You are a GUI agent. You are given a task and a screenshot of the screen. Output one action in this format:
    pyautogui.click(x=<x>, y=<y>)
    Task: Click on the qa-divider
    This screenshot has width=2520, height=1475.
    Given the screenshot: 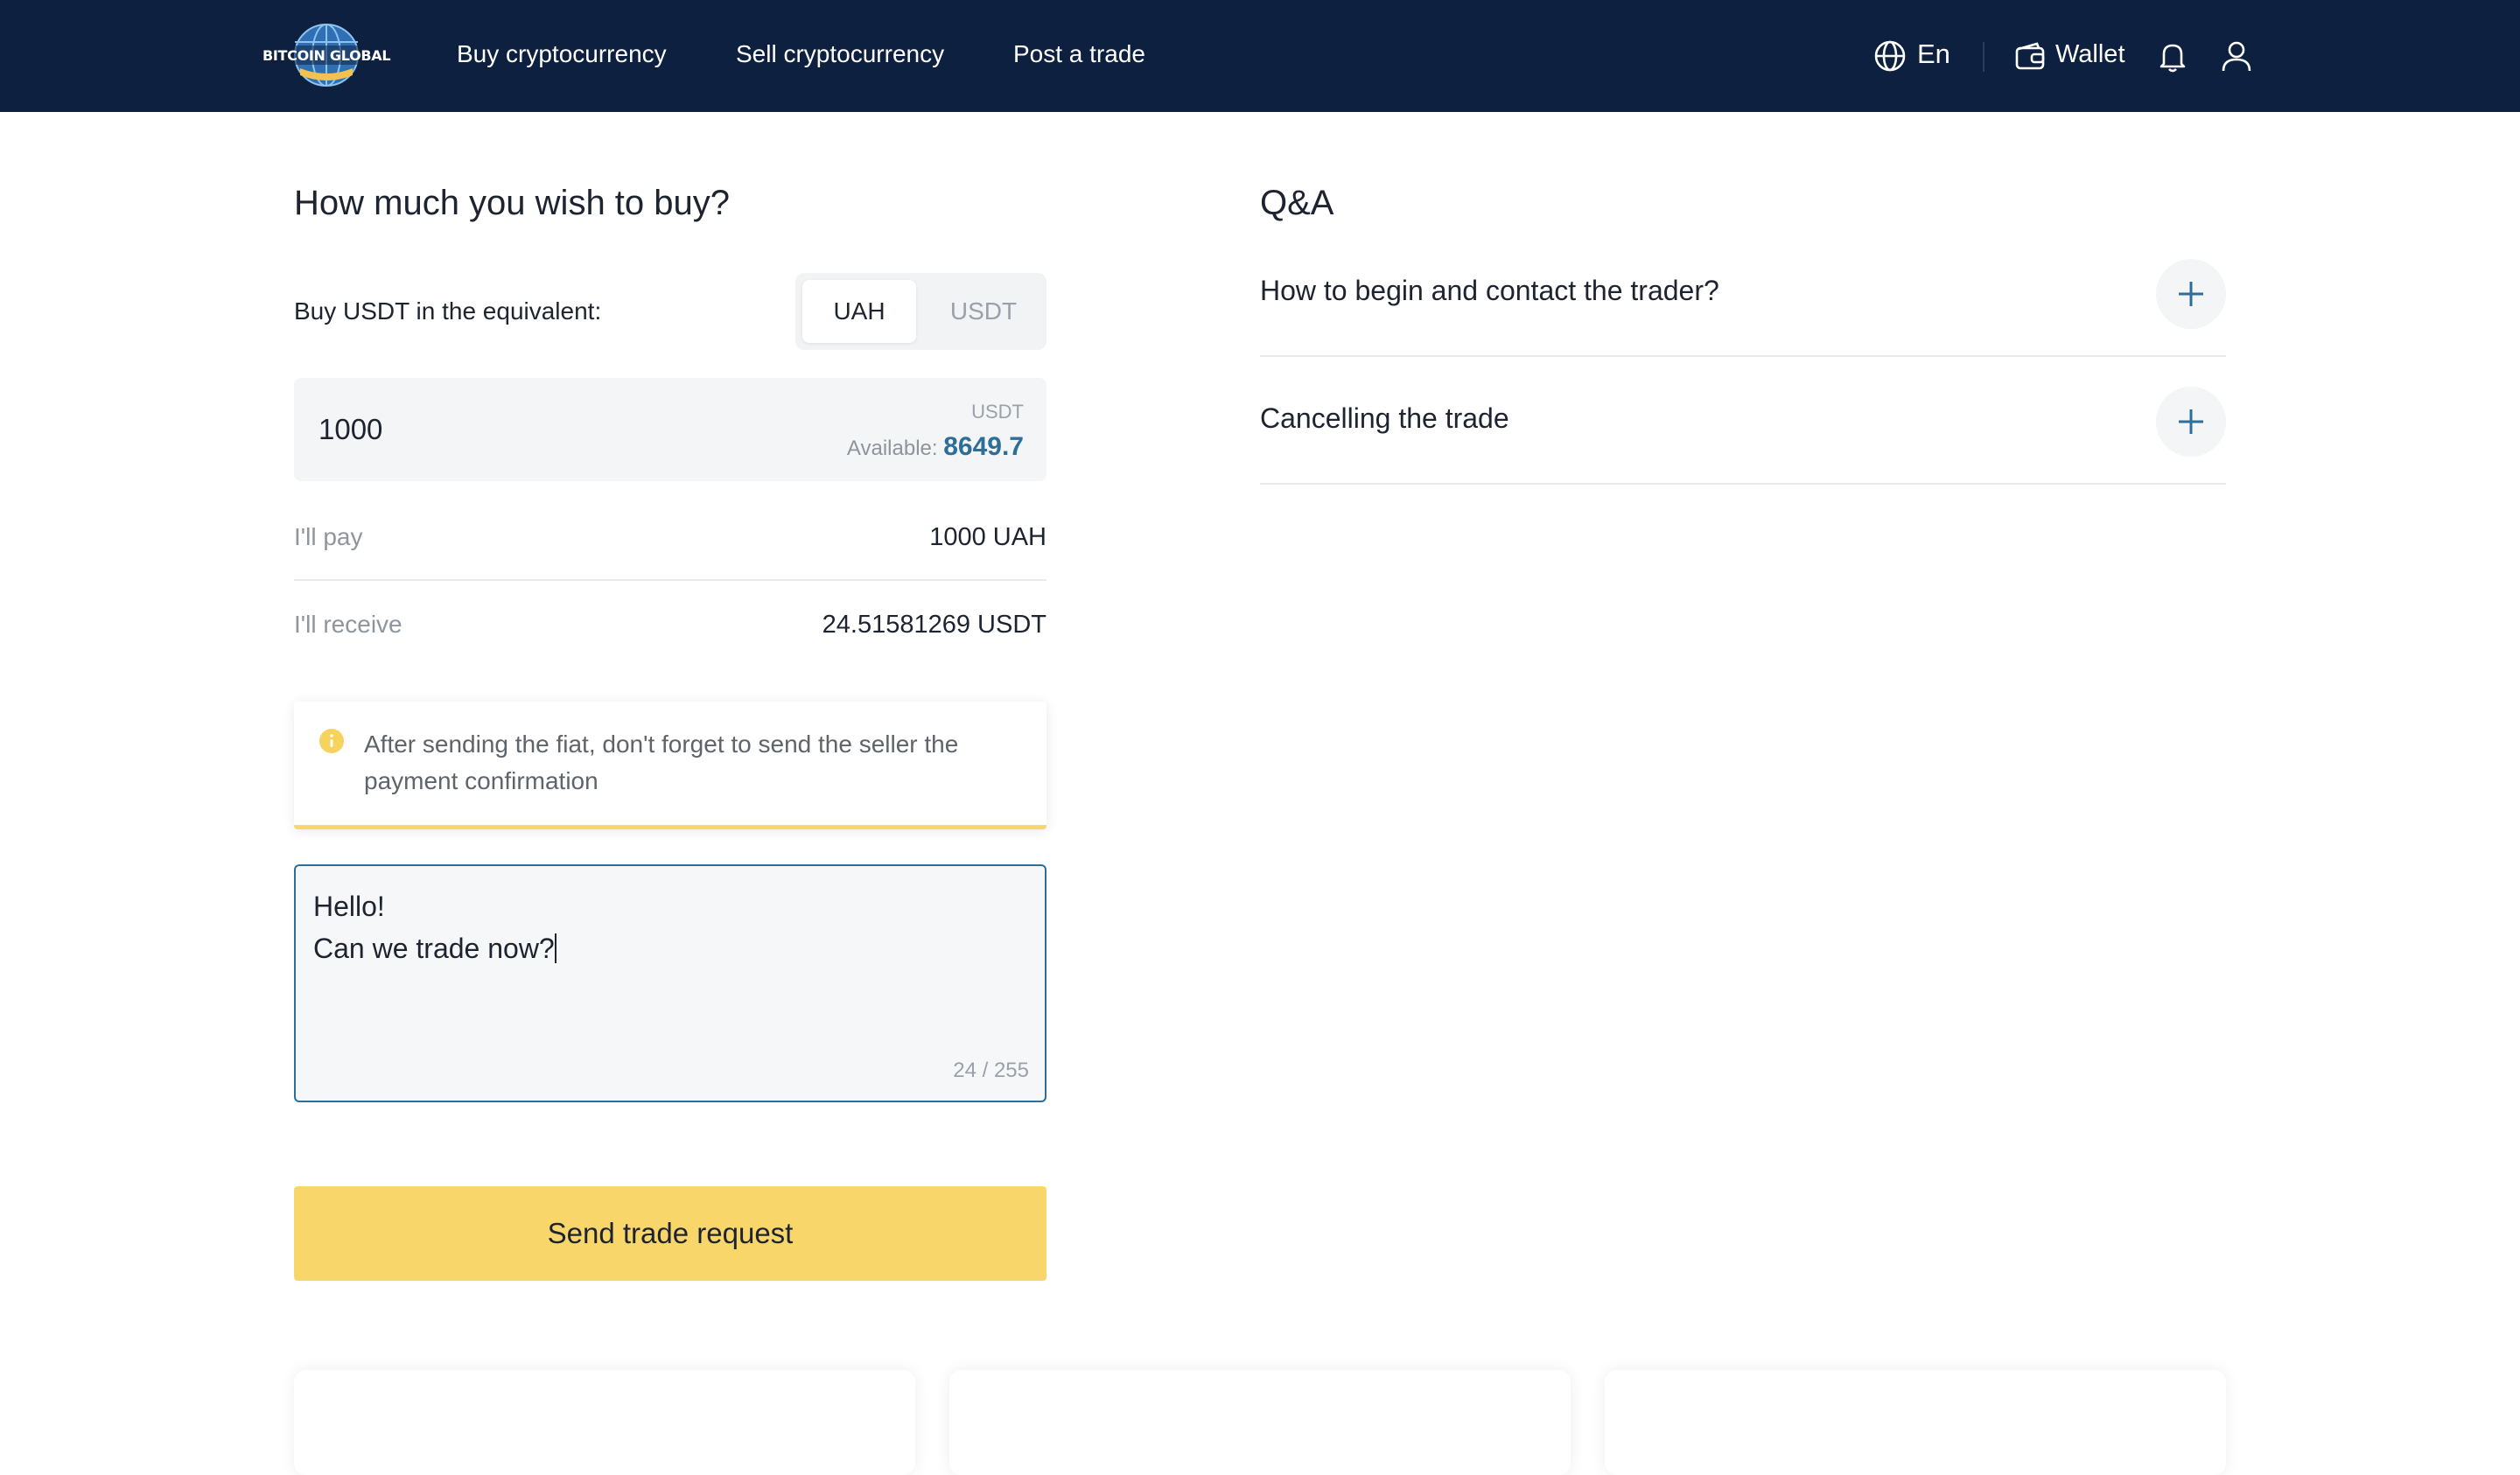 What is the action you would take?
    pyautogui.click(x=1743, y=484)
    